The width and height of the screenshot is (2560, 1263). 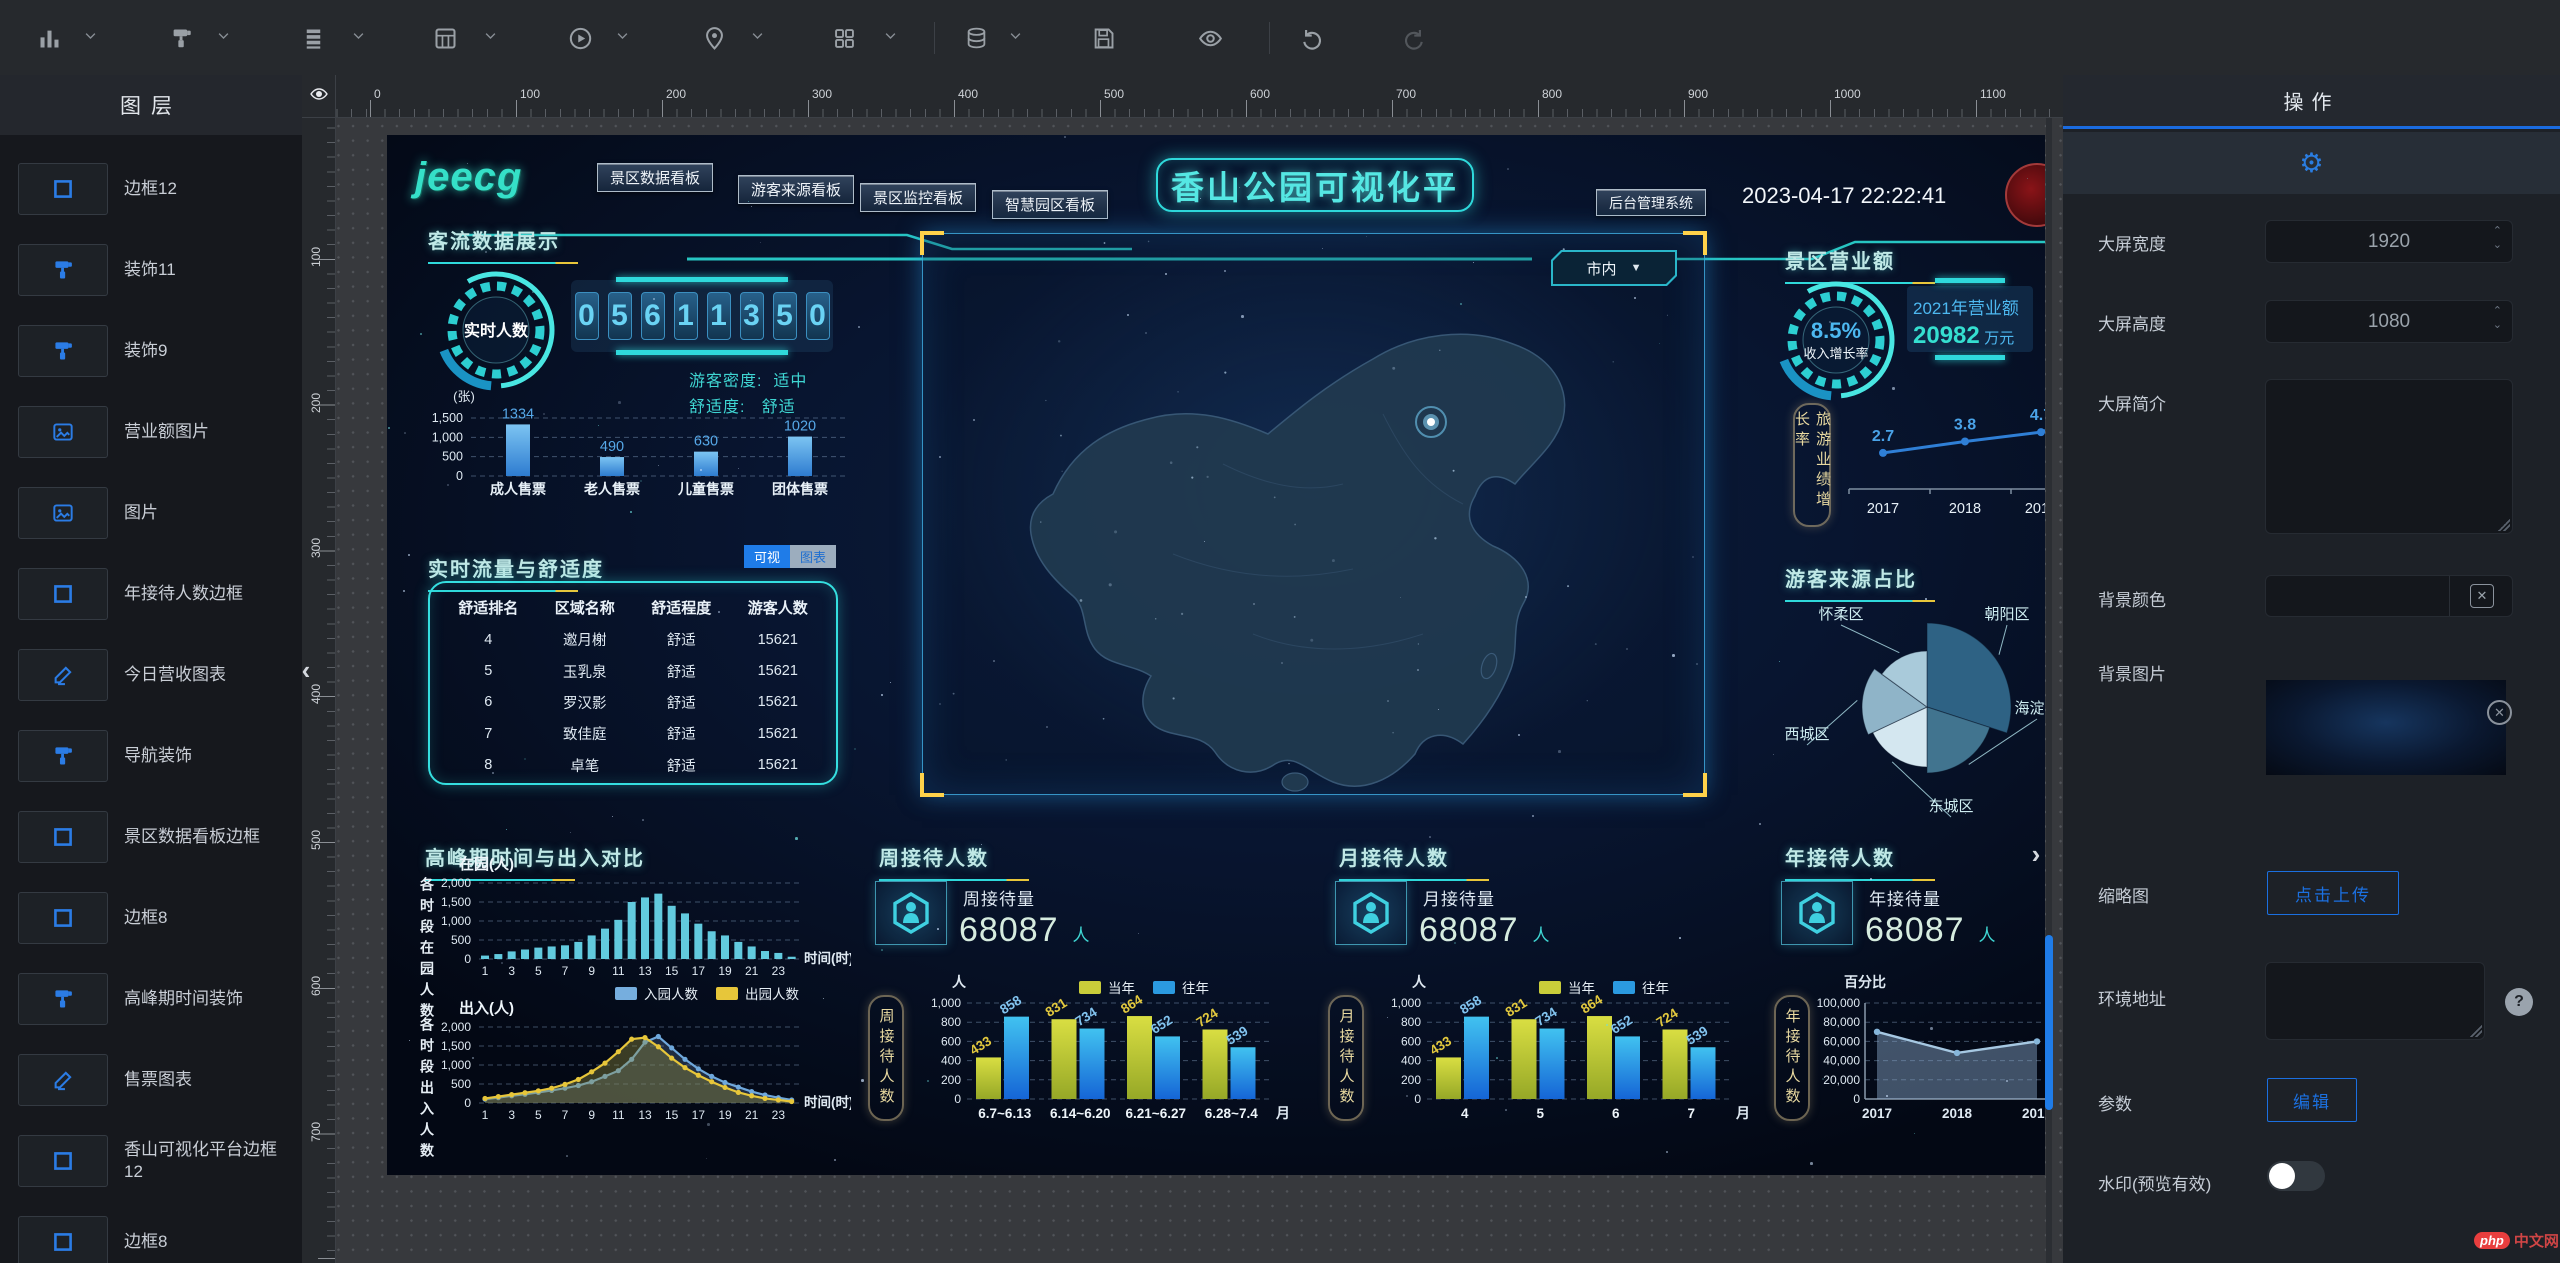 I want to click on toolbar-bar-chart-button, so click(x=49, y=38).